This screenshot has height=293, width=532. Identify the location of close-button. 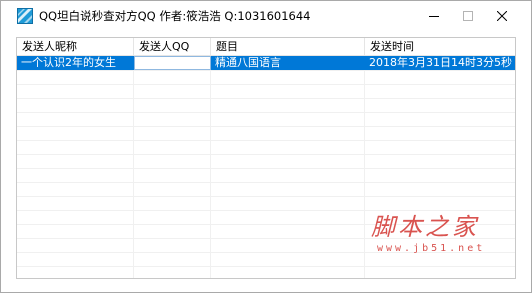
(502, 16).